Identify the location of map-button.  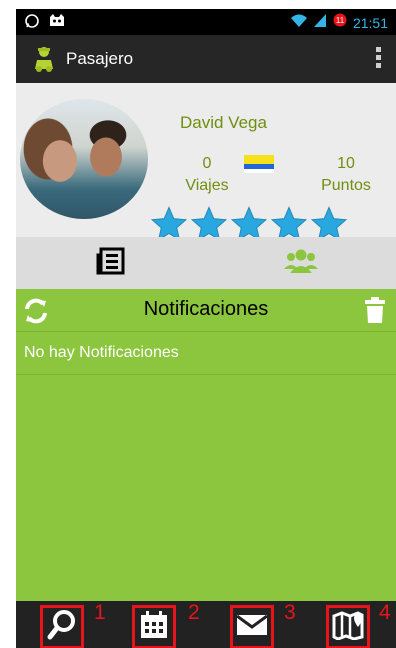
(348, 626).